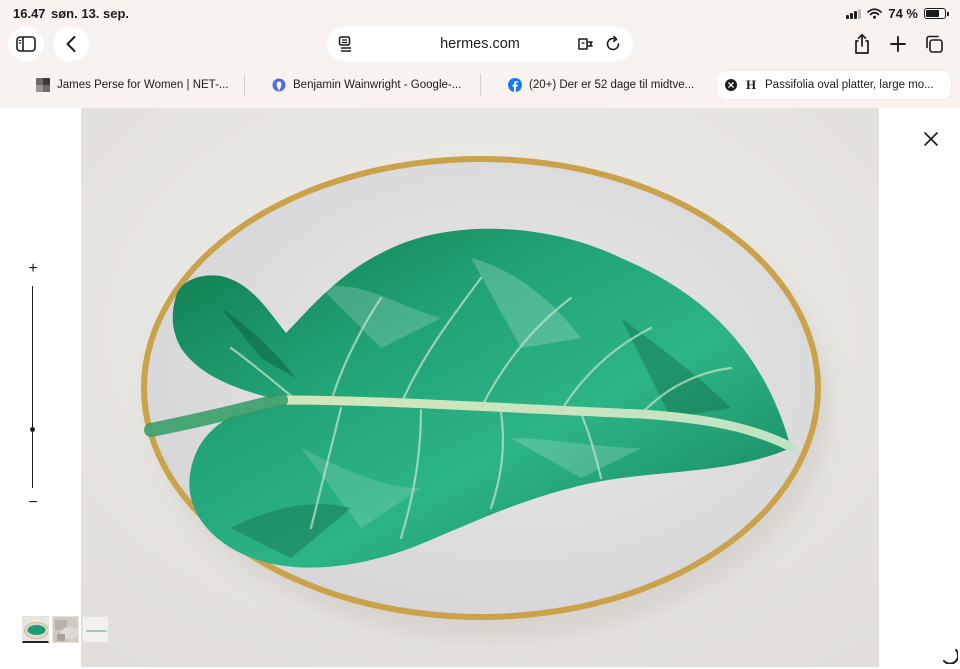 The width and height of the screenshot is (960, 669). Describe the element at coordinates (279, 85) in the screenshot. I see `google-maps-favicon` at that location.